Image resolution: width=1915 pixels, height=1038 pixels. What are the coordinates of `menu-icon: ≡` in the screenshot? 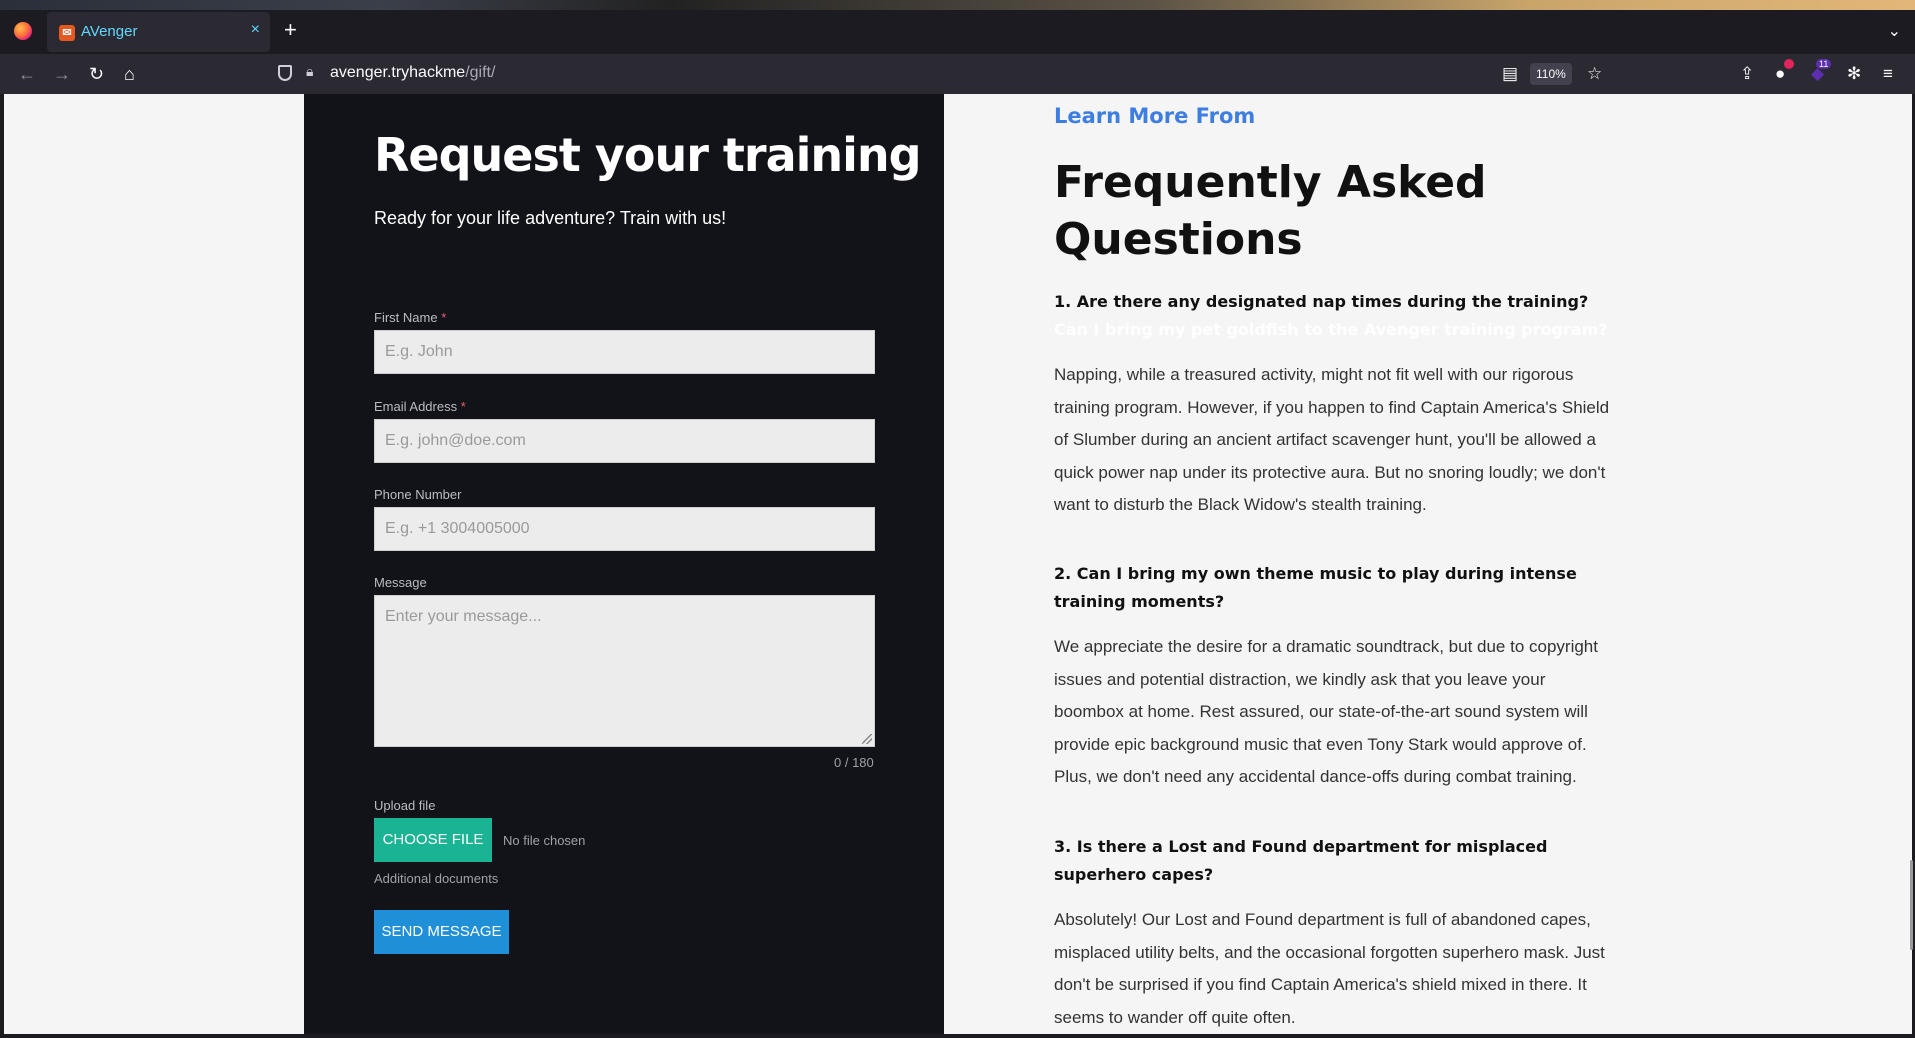 It's located at (1888, 74).